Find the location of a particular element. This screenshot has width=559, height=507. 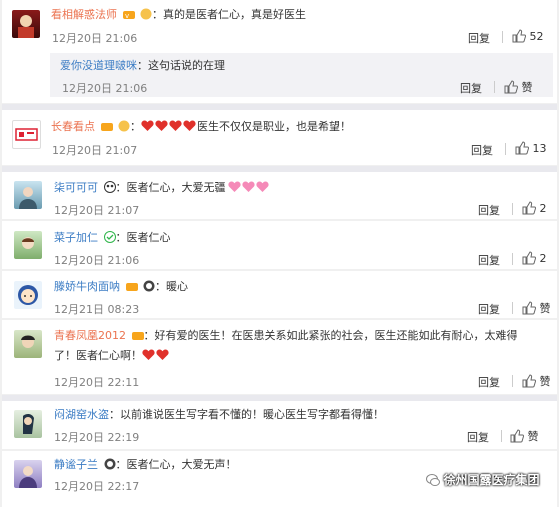

like-count: 52 is located at coordinates (536, 36).